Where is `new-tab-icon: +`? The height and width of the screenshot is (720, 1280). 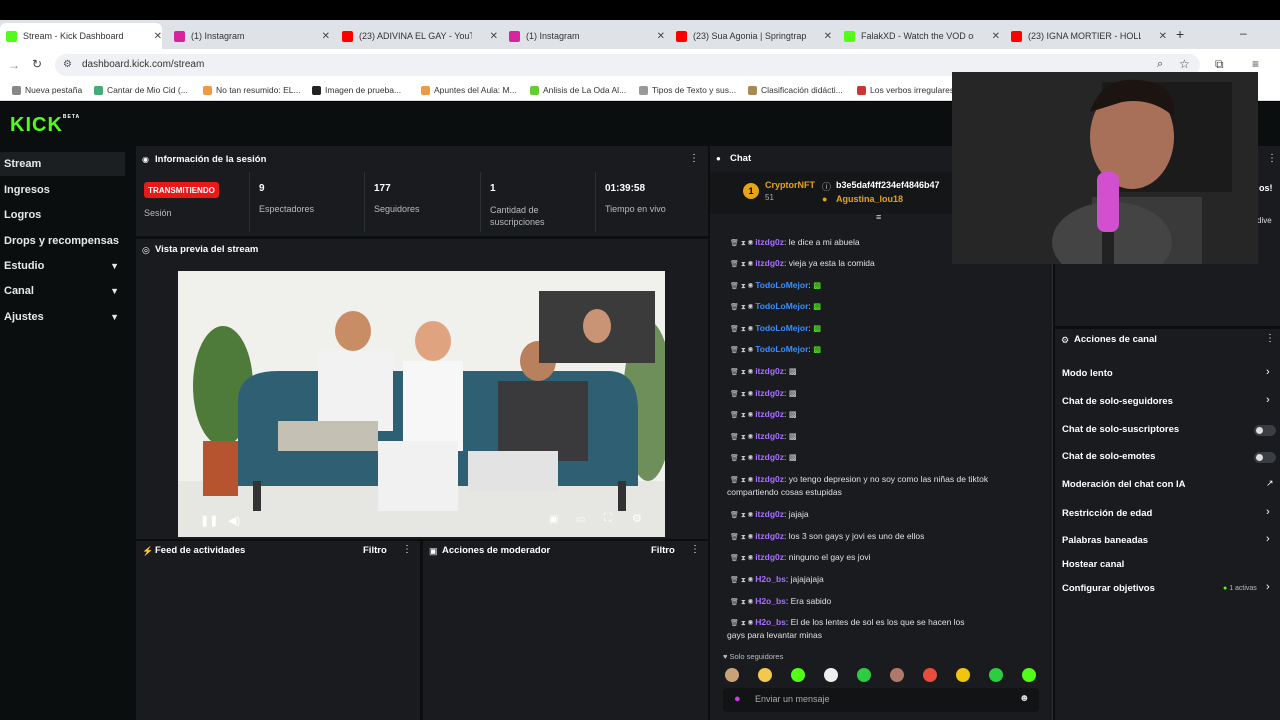
new-tab-icon: + is located at coordinates (1180, 34).